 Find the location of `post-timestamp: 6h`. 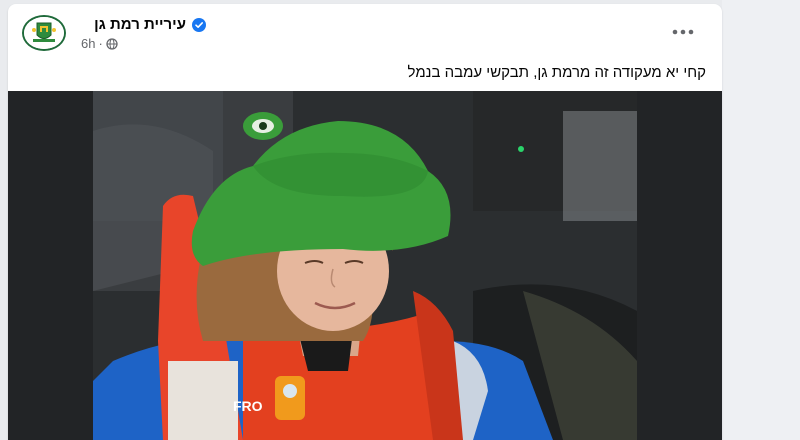

post-timestamp: 6h is located at coordinates (88, 43).